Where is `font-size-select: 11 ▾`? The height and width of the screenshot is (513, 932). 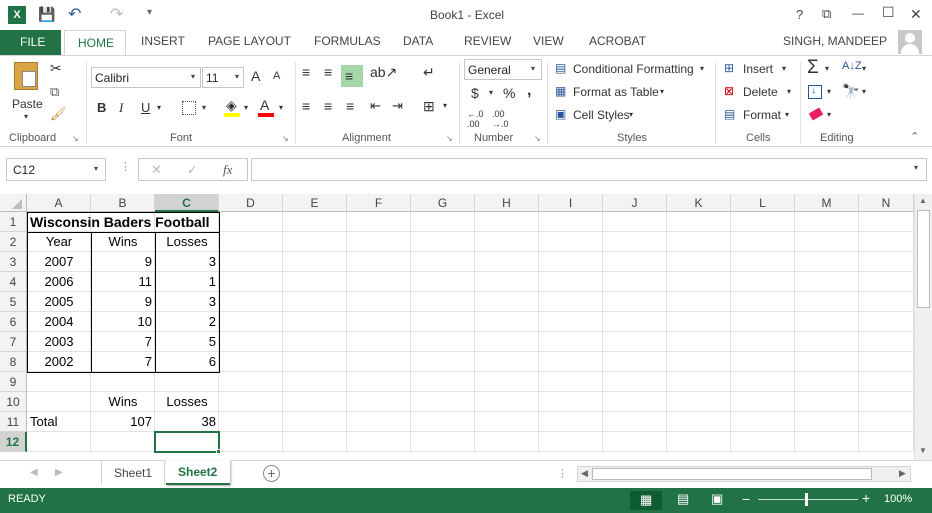 font-size-select: 11 ▾ is located at coordinates (223, 77).